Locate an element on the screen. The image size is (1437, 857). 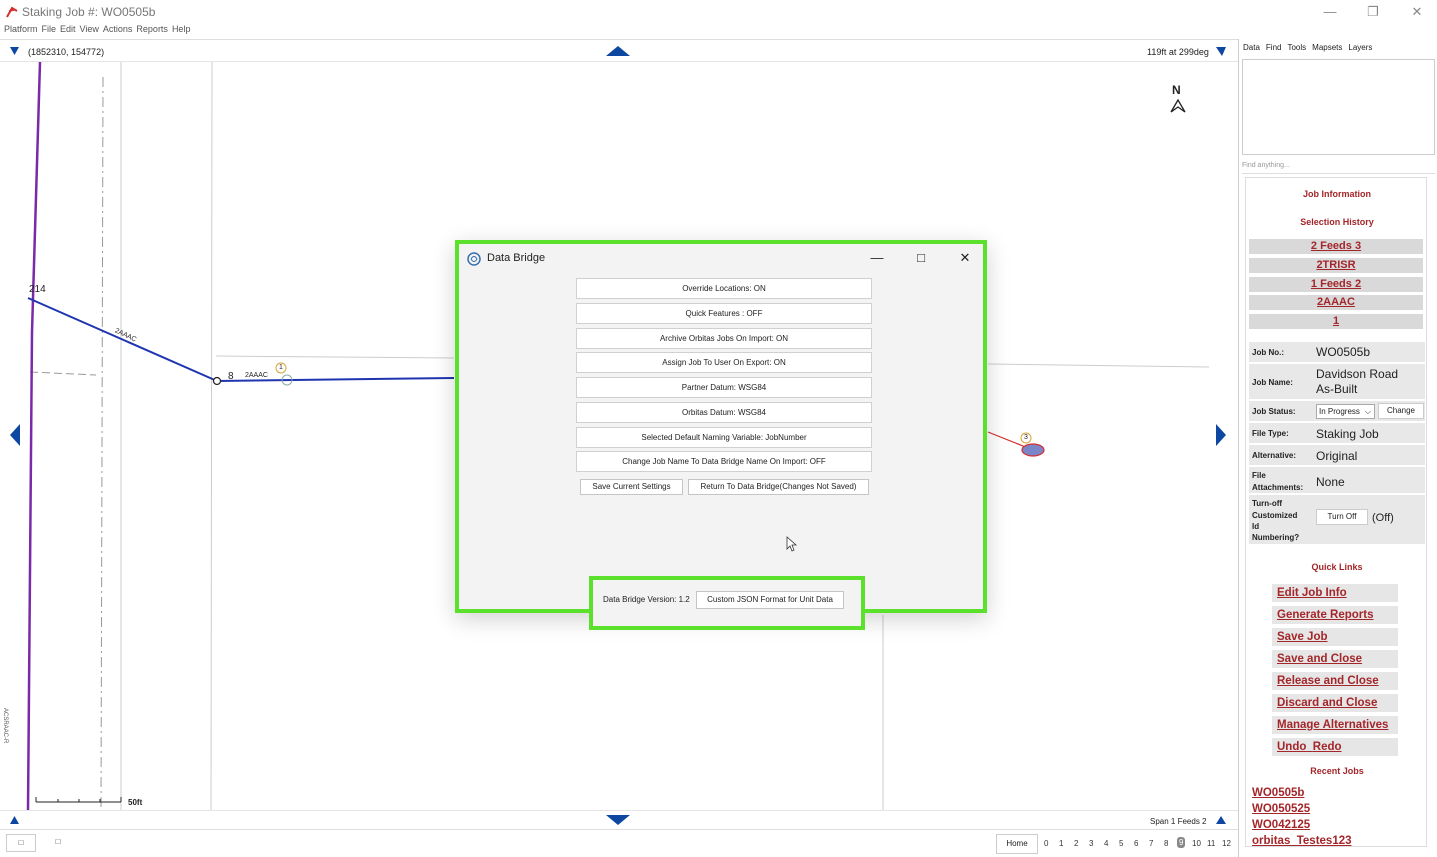
zoom-level-3: 3 is located at coordinates (1091, 843).